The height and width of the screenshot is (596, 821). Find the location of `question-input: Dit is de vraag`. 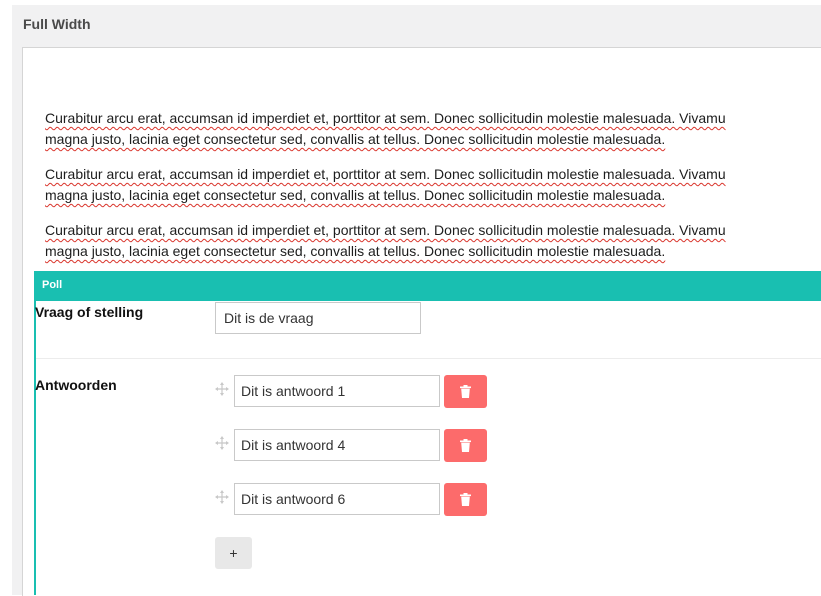

question-input: Dit is de vraag is located at coordinates (318, 318).